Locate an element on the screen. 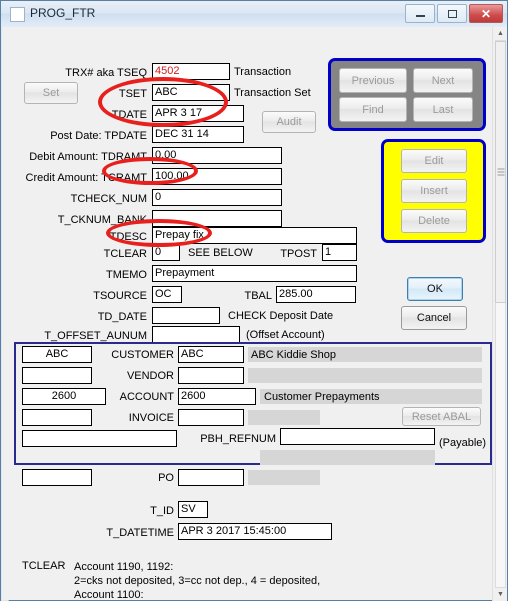 The width and height of the screenshot is (508, 601). readonly-refnum-desc is located at coordinates (347, 457).